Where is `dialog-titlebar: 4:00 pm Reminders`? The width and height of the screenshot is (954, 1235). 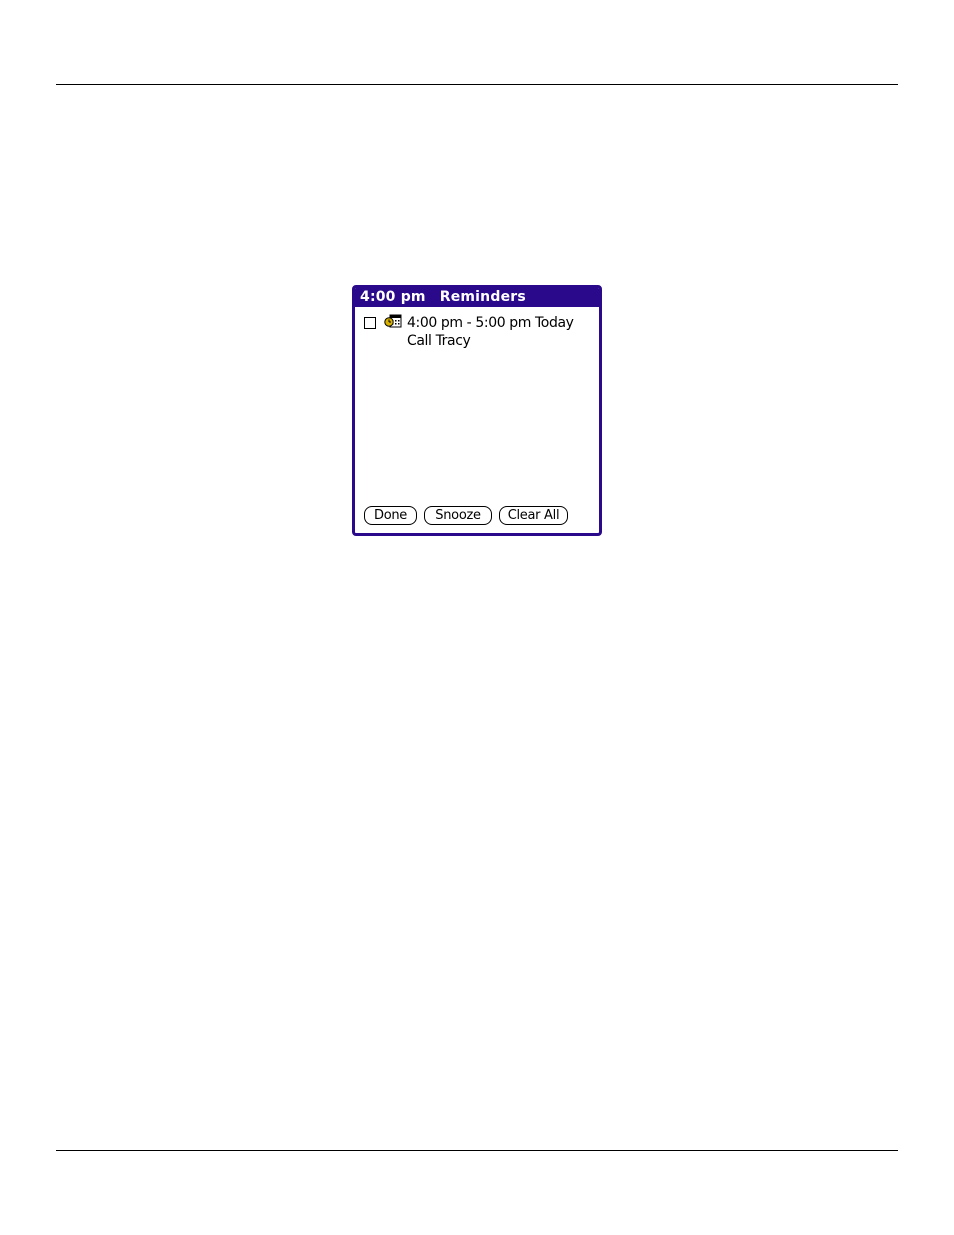
dialog-titlebar: 4:00 pm Reminders is located at coordinates (477, 297).